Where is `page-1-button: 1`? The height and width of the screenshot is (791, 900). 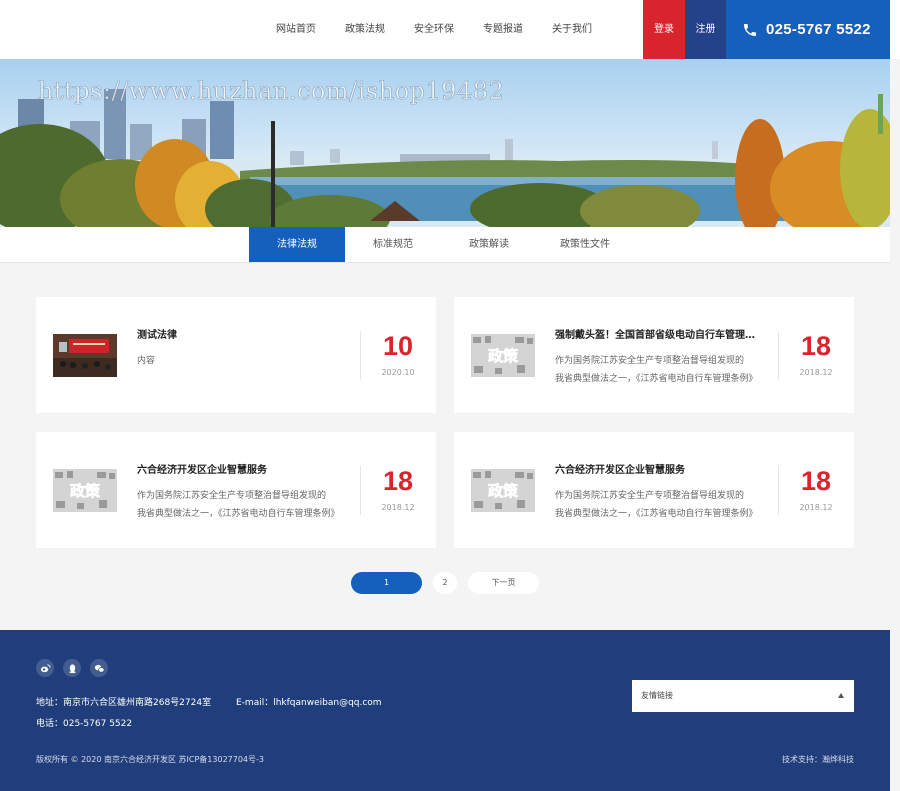
page-1-button: 1 is located at coordinates (386, 583).